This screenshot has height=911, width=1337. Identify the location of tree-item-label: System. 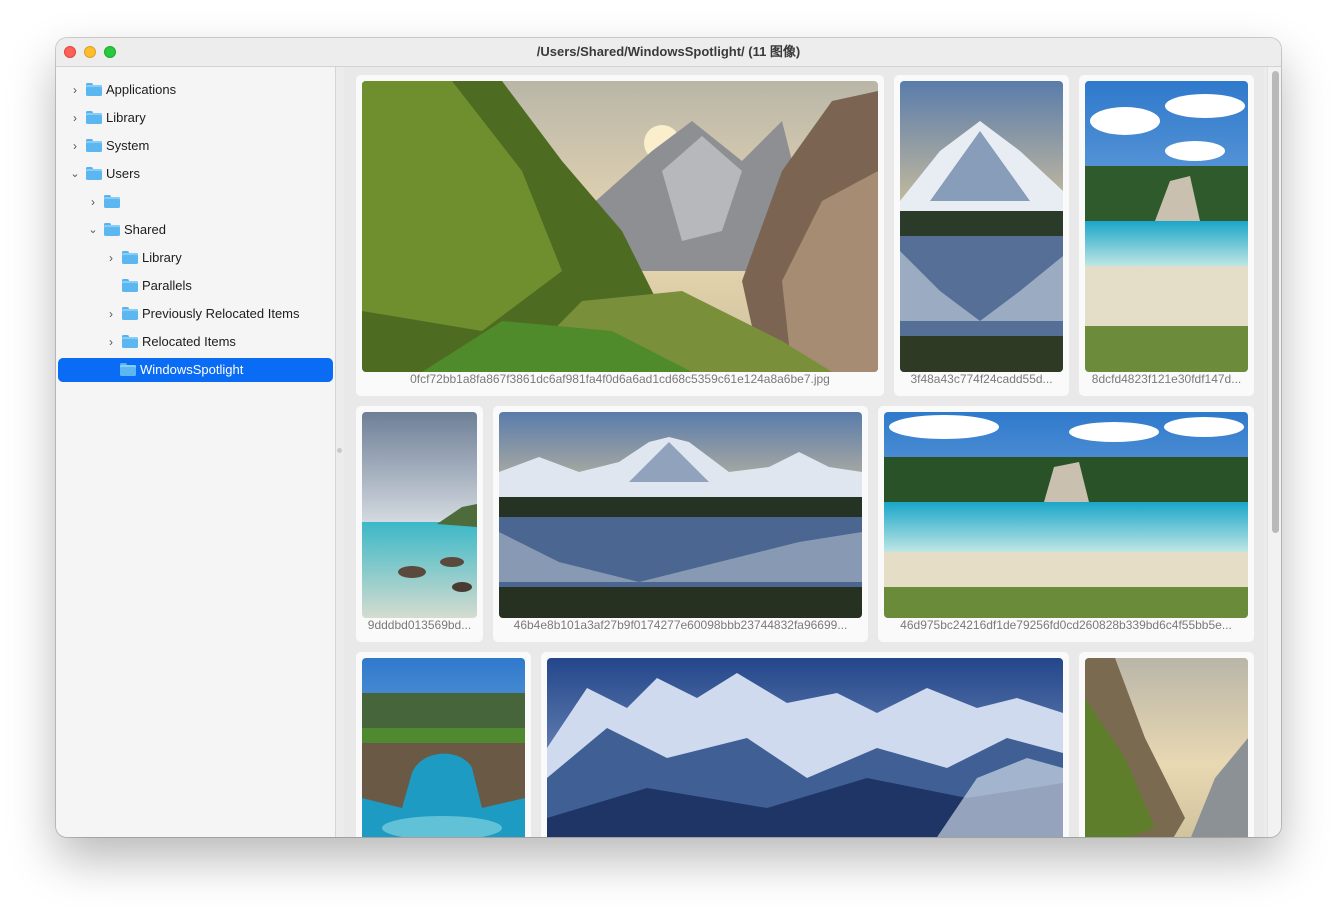
(128, 145).